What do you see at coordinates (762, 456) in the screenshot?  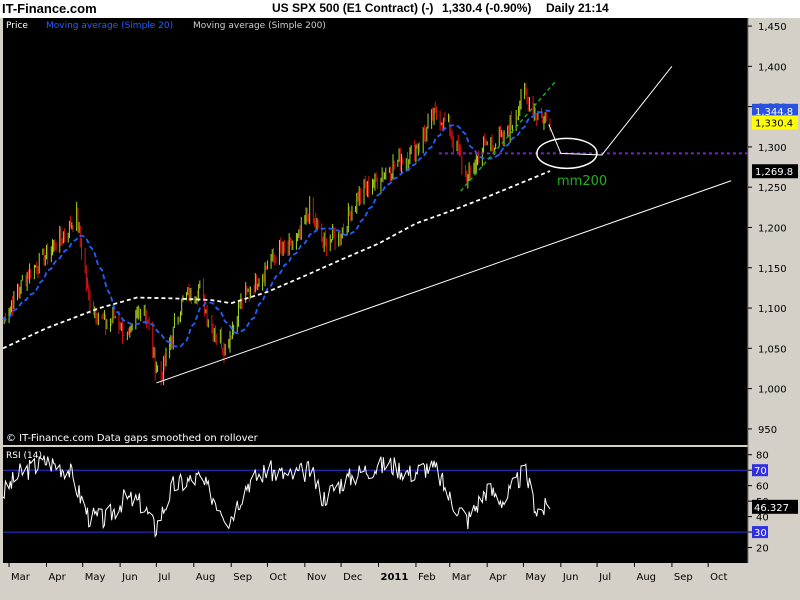 I see `rsi-y-tick-label: 80` at bounding box center [762, 456].